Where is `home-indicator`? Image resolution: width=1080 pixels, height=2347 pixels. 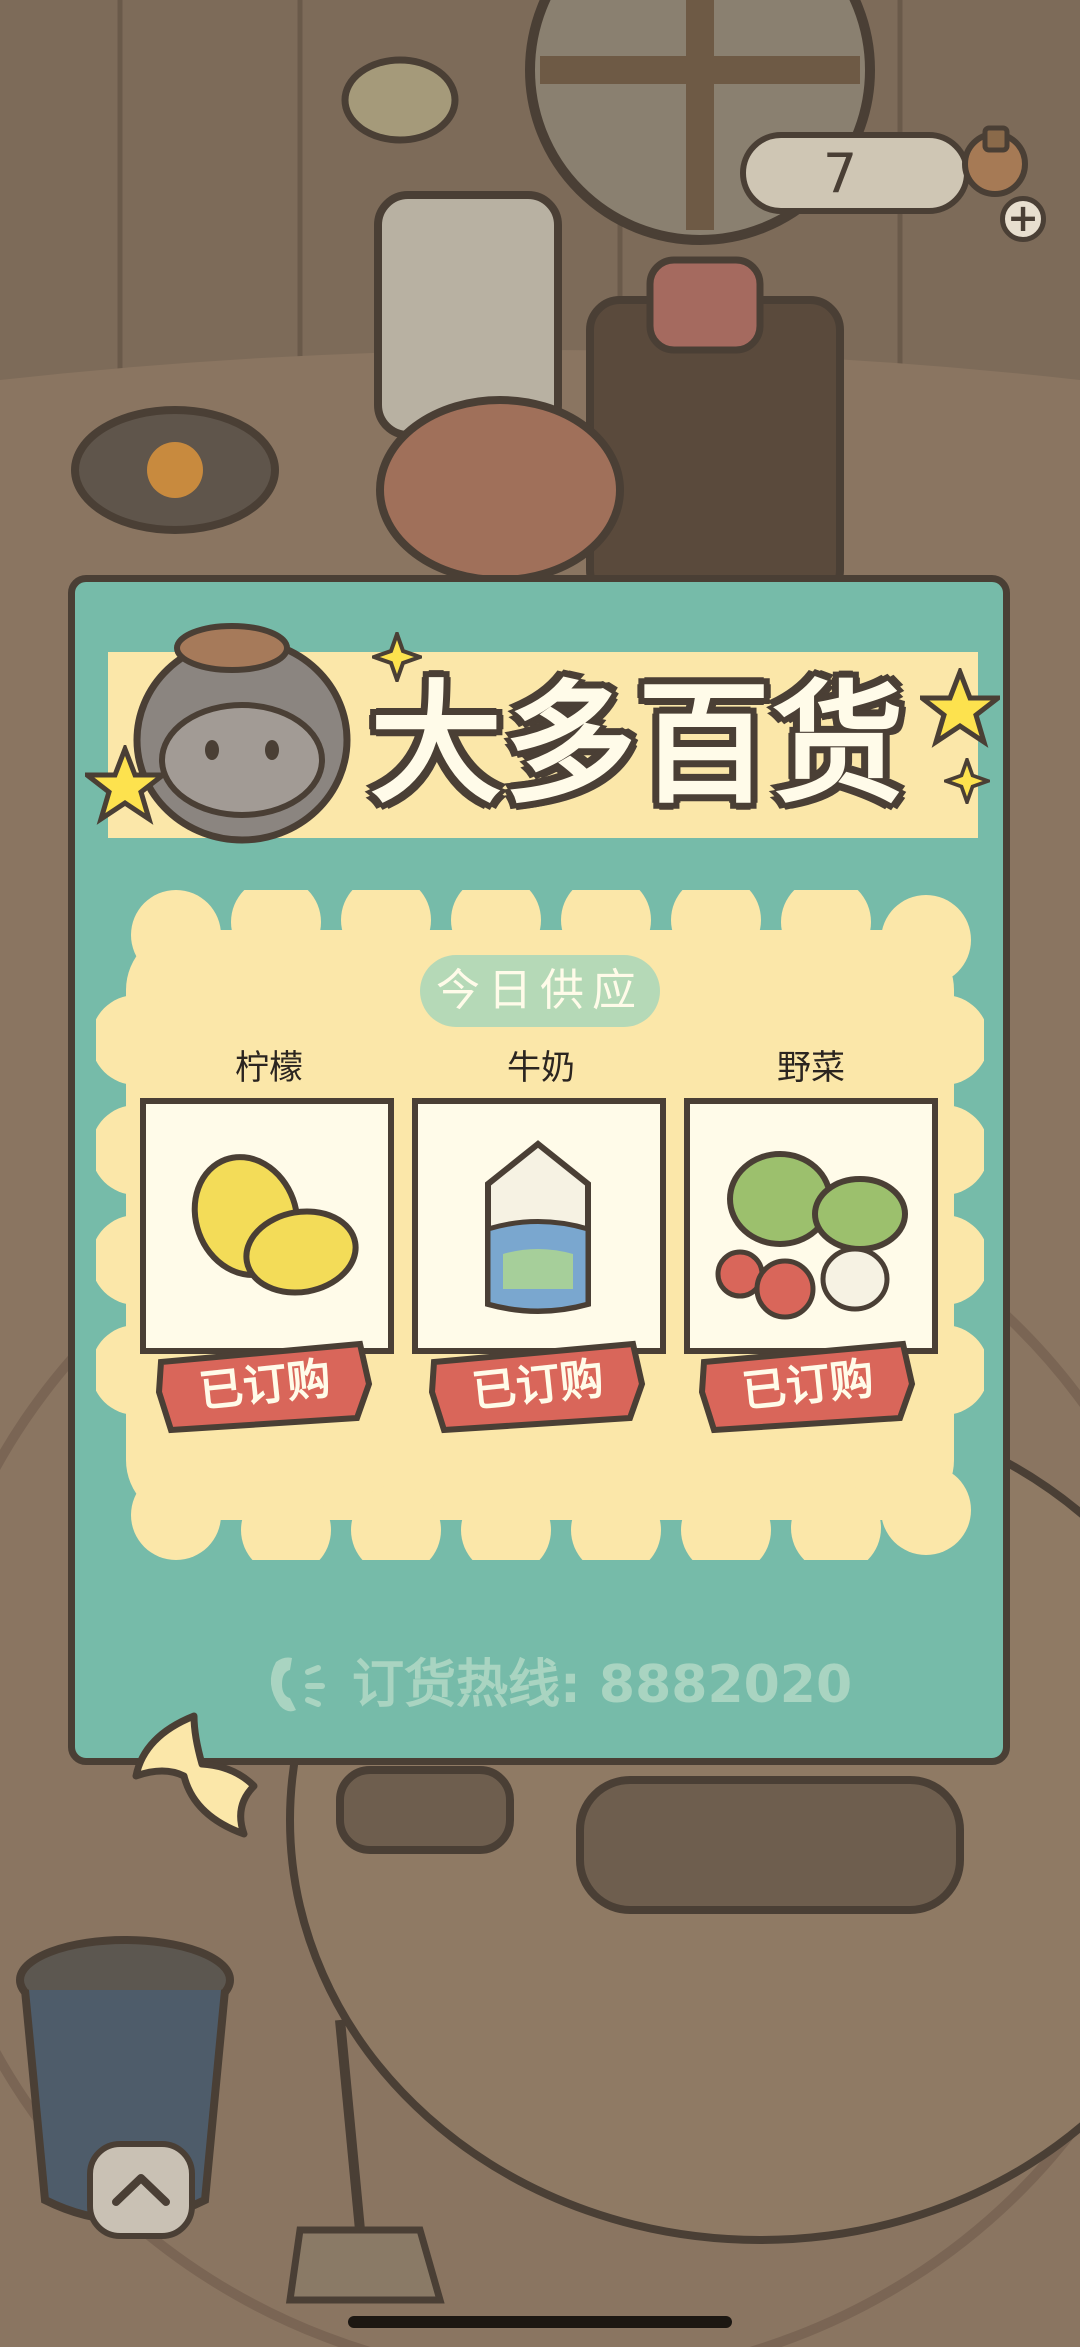 home-indicator is located at coordinates (540, 2322).